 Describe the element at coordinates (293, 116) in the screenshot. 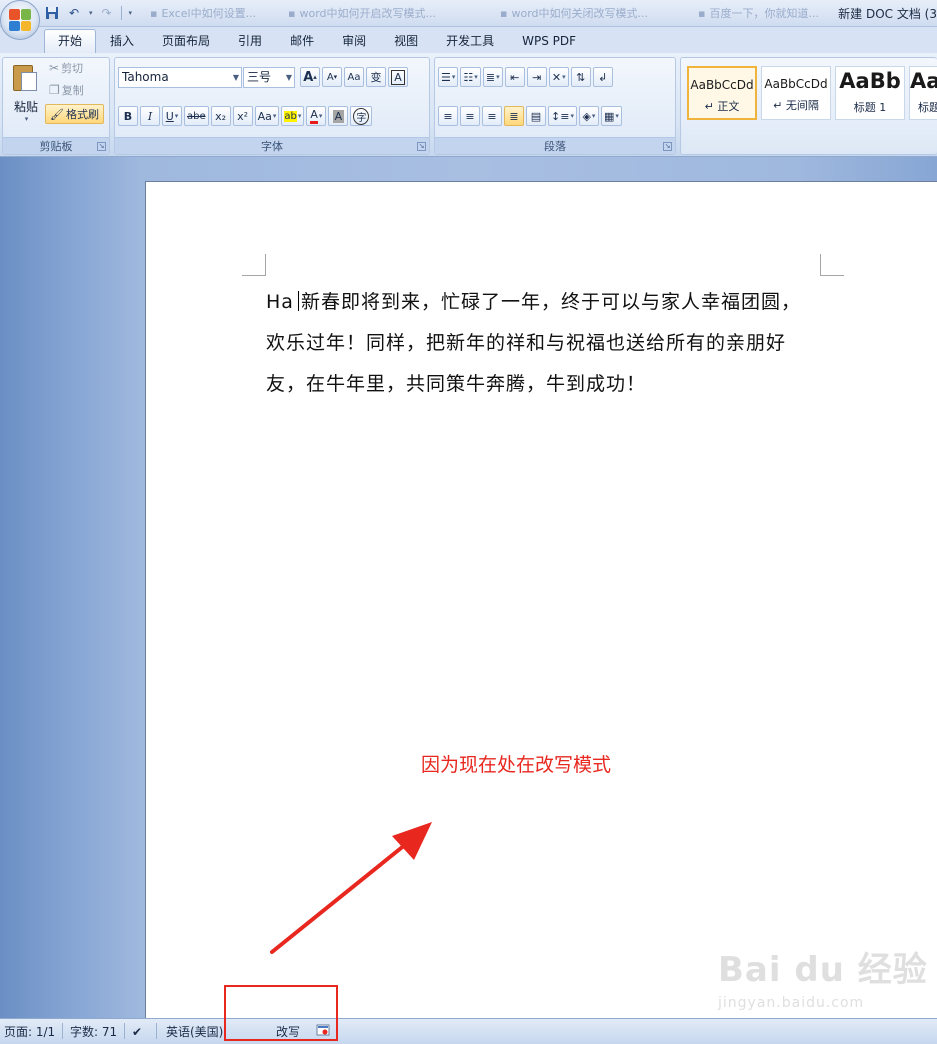

I see `highlight-button: ab ▾` at that location.